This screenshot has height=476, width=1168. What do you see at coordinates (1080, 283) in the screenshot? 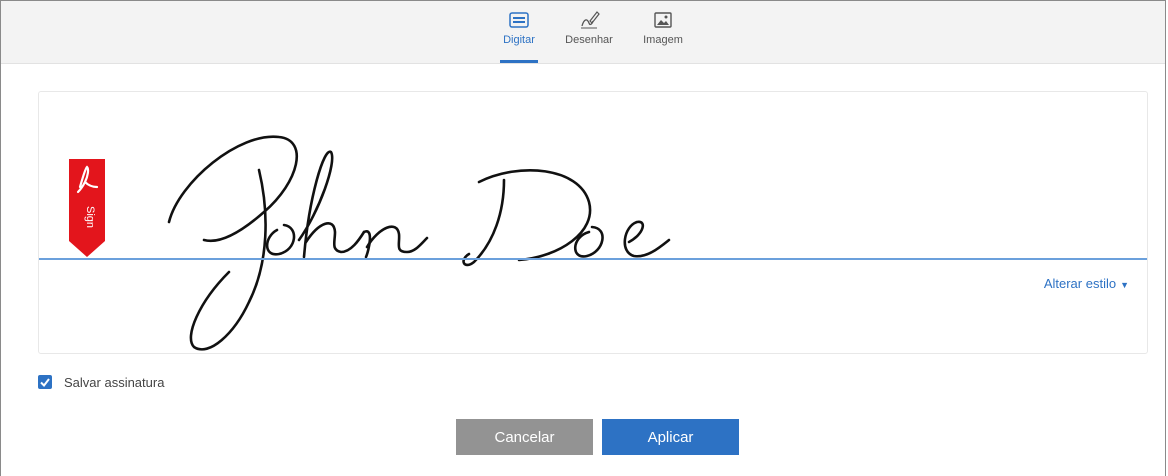
I see `change-style-label: Alterar estilo` at bounding box center [1080, 283].